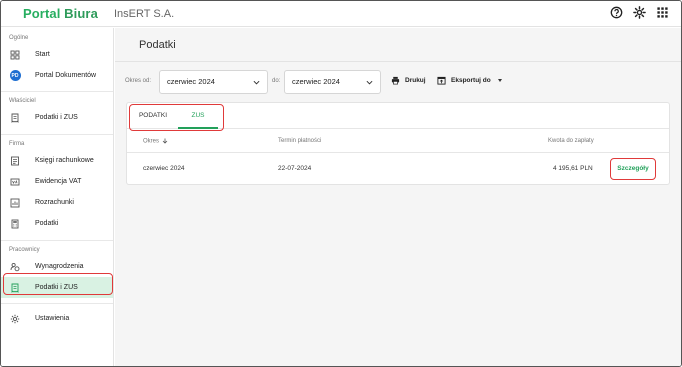 The image size is (682, 367). I want to click on export-label: Eksportuj do, so click(471, 80).